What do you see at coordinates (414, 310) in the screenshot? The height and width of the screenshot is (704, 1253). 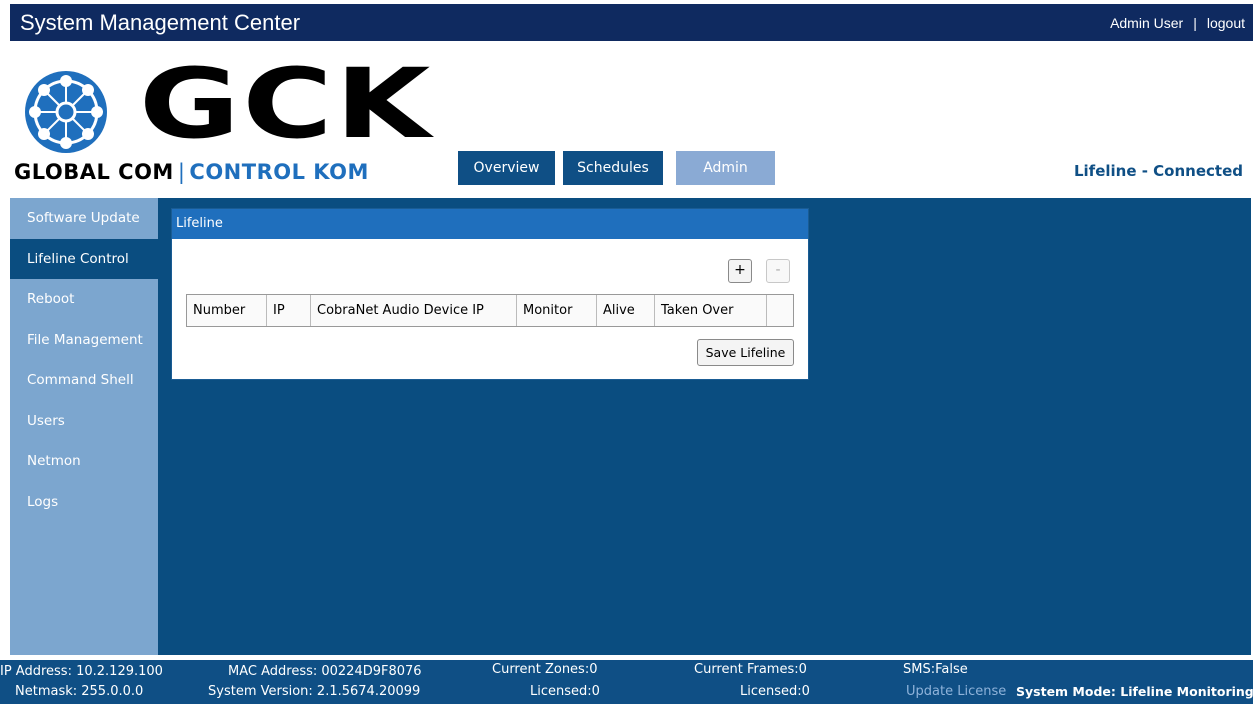 I see `column-cobranet-ip: CobraNet Audio Device IP` at bounding box center [414, 310].